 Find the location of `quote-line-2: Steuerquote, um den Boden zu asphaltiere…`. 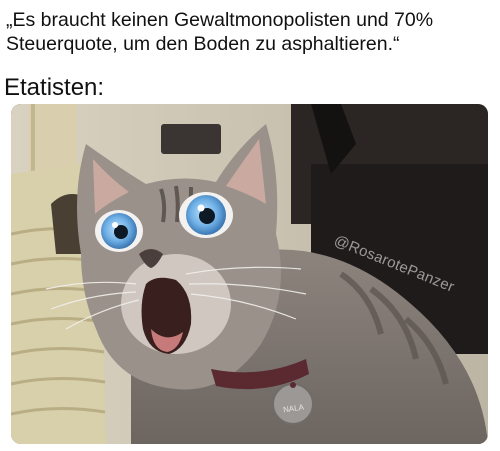

quote-line-2: Steuerquote, um den Boden zu asphaltiere… is located at coordinates (203, 44).